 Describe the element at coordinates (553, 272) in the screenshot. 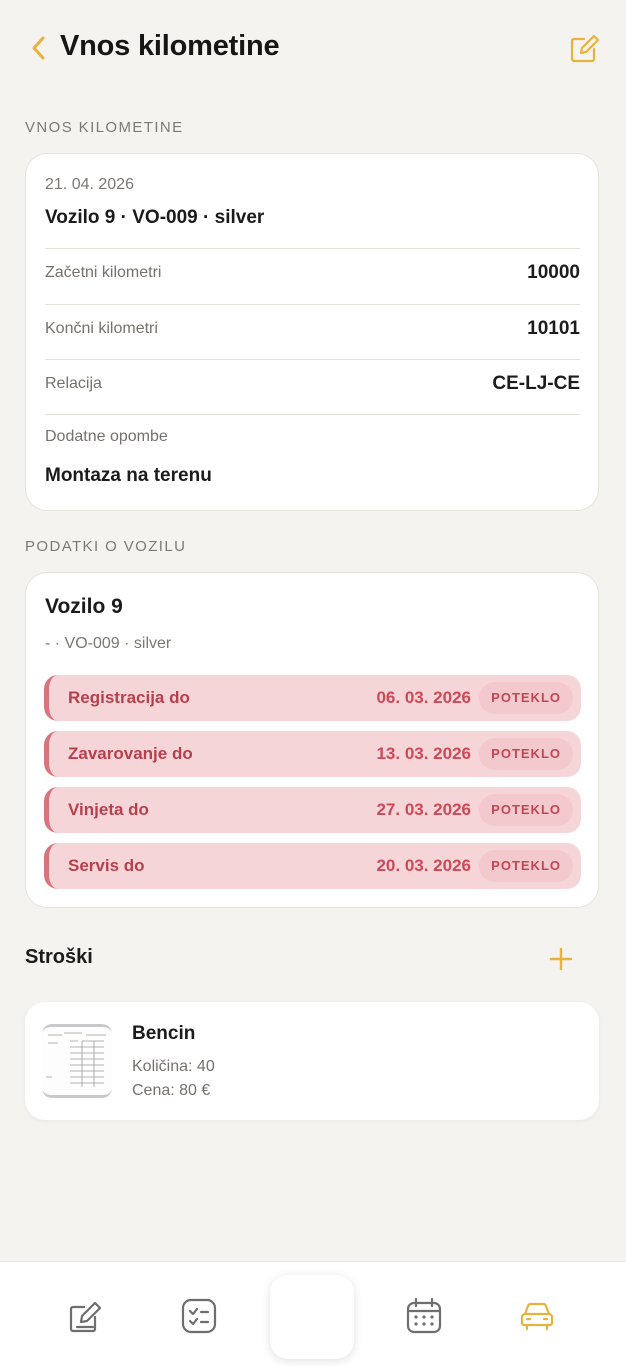

I see `row-value: 10000` at that location.